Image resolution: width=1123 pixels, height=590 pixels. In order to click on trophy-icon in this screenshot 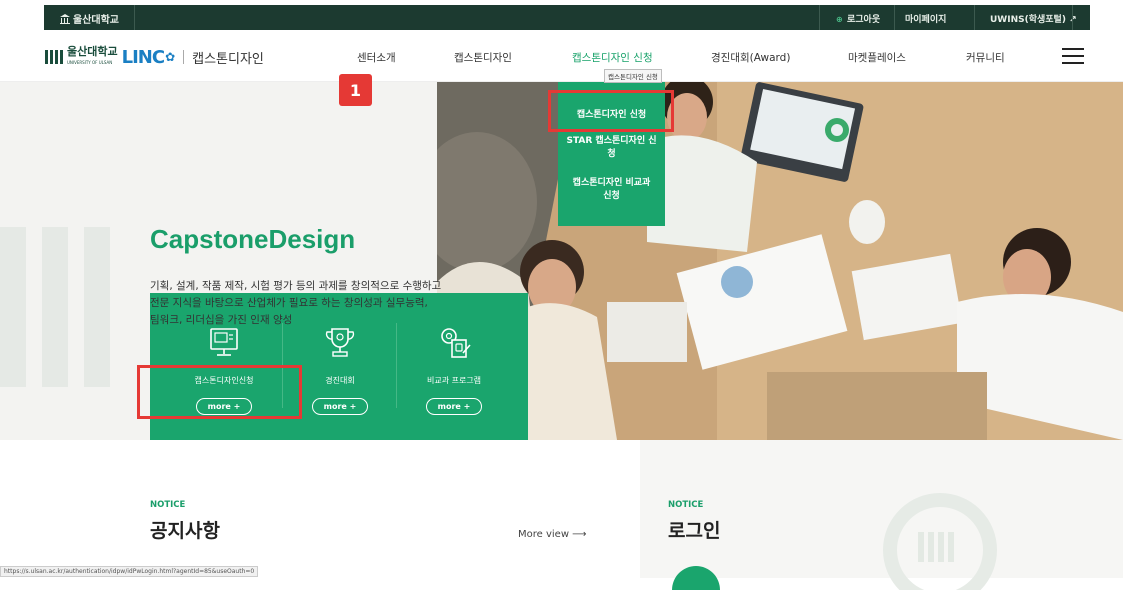, I will do `click(340, 342)`.